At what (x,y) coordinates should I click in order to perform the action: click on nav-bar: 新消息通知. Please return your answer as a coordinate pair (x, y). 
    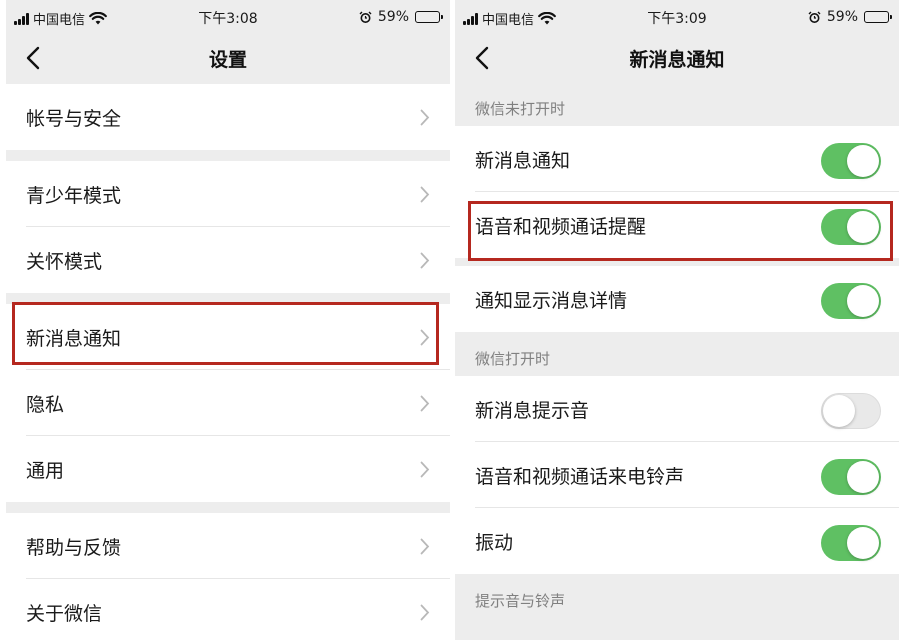
    Looking at the image, I should click on (677, 58).